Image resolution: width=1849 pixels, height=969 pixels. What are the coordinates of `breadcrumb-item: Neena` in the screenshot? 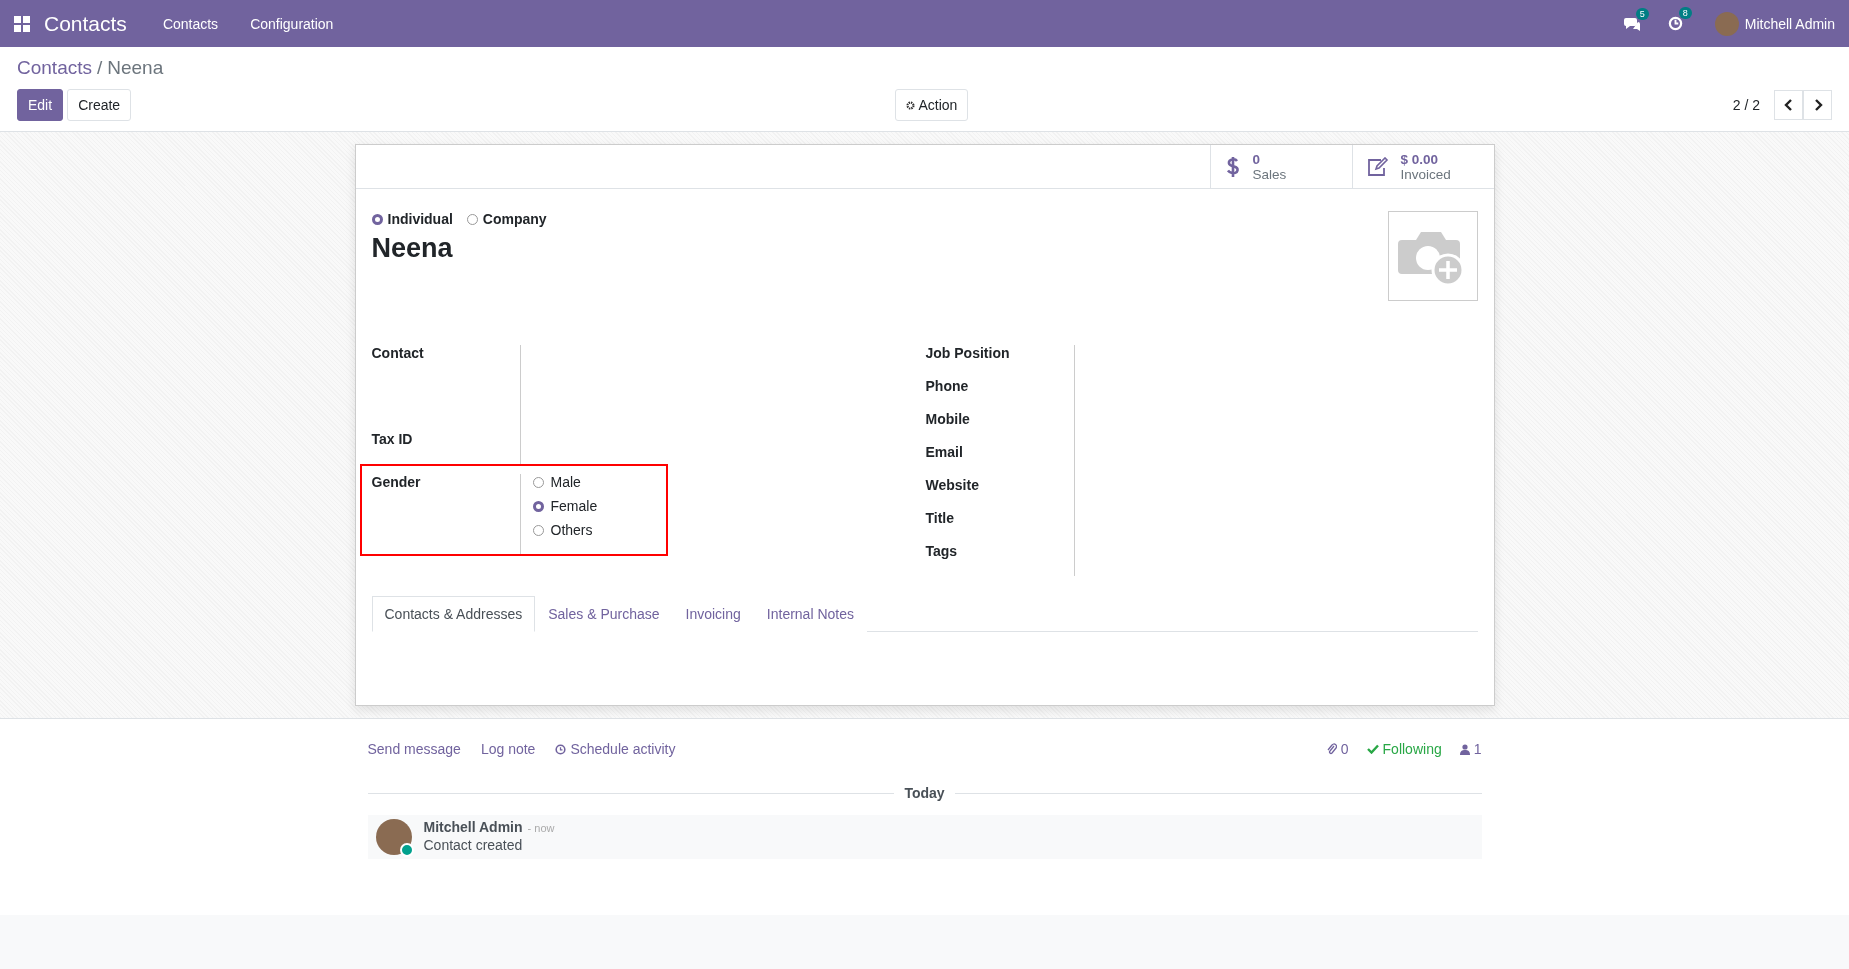 It's located at (135, 68).